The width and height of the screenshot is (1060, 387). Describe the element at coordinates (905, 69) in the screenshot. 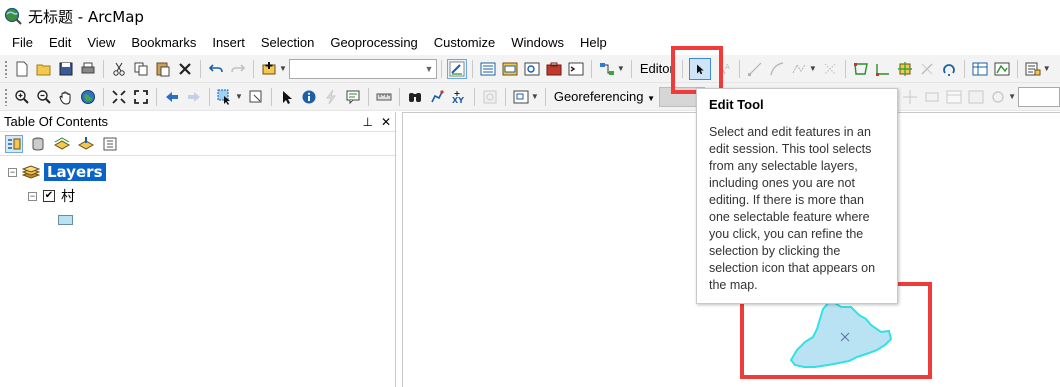

I see `split-tool-icon` at that location.